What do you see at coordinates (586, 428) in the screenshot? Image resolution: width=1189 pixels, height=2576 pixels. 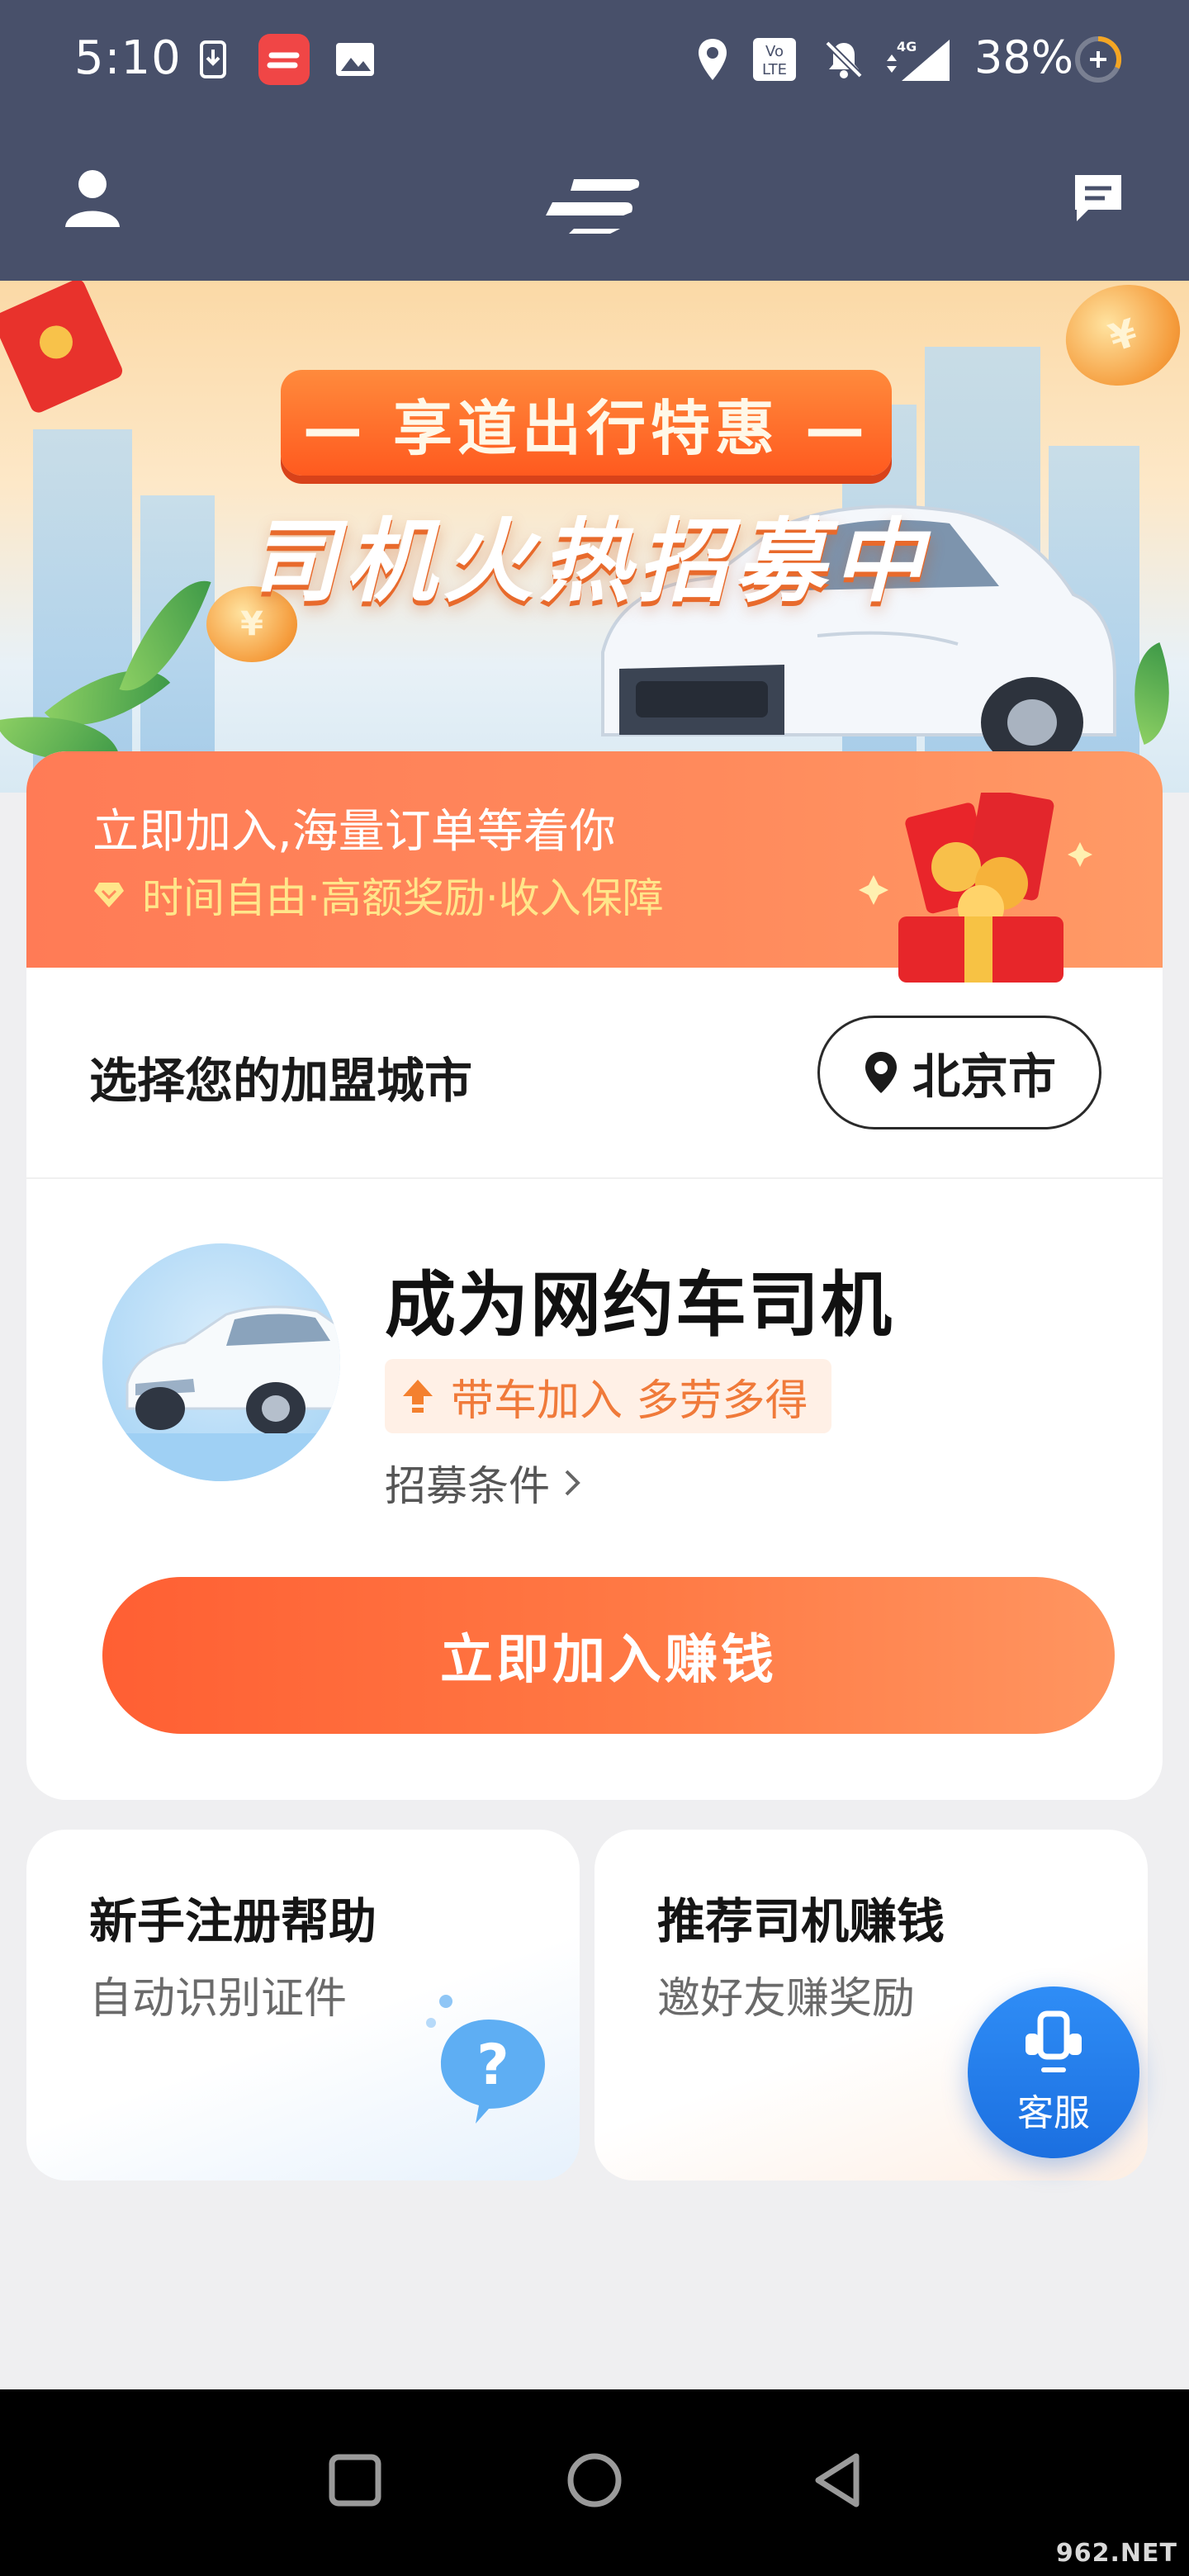 I see `promo-ribbon-text: — 享道出行特惠 —` at bounding box center [586, 428].